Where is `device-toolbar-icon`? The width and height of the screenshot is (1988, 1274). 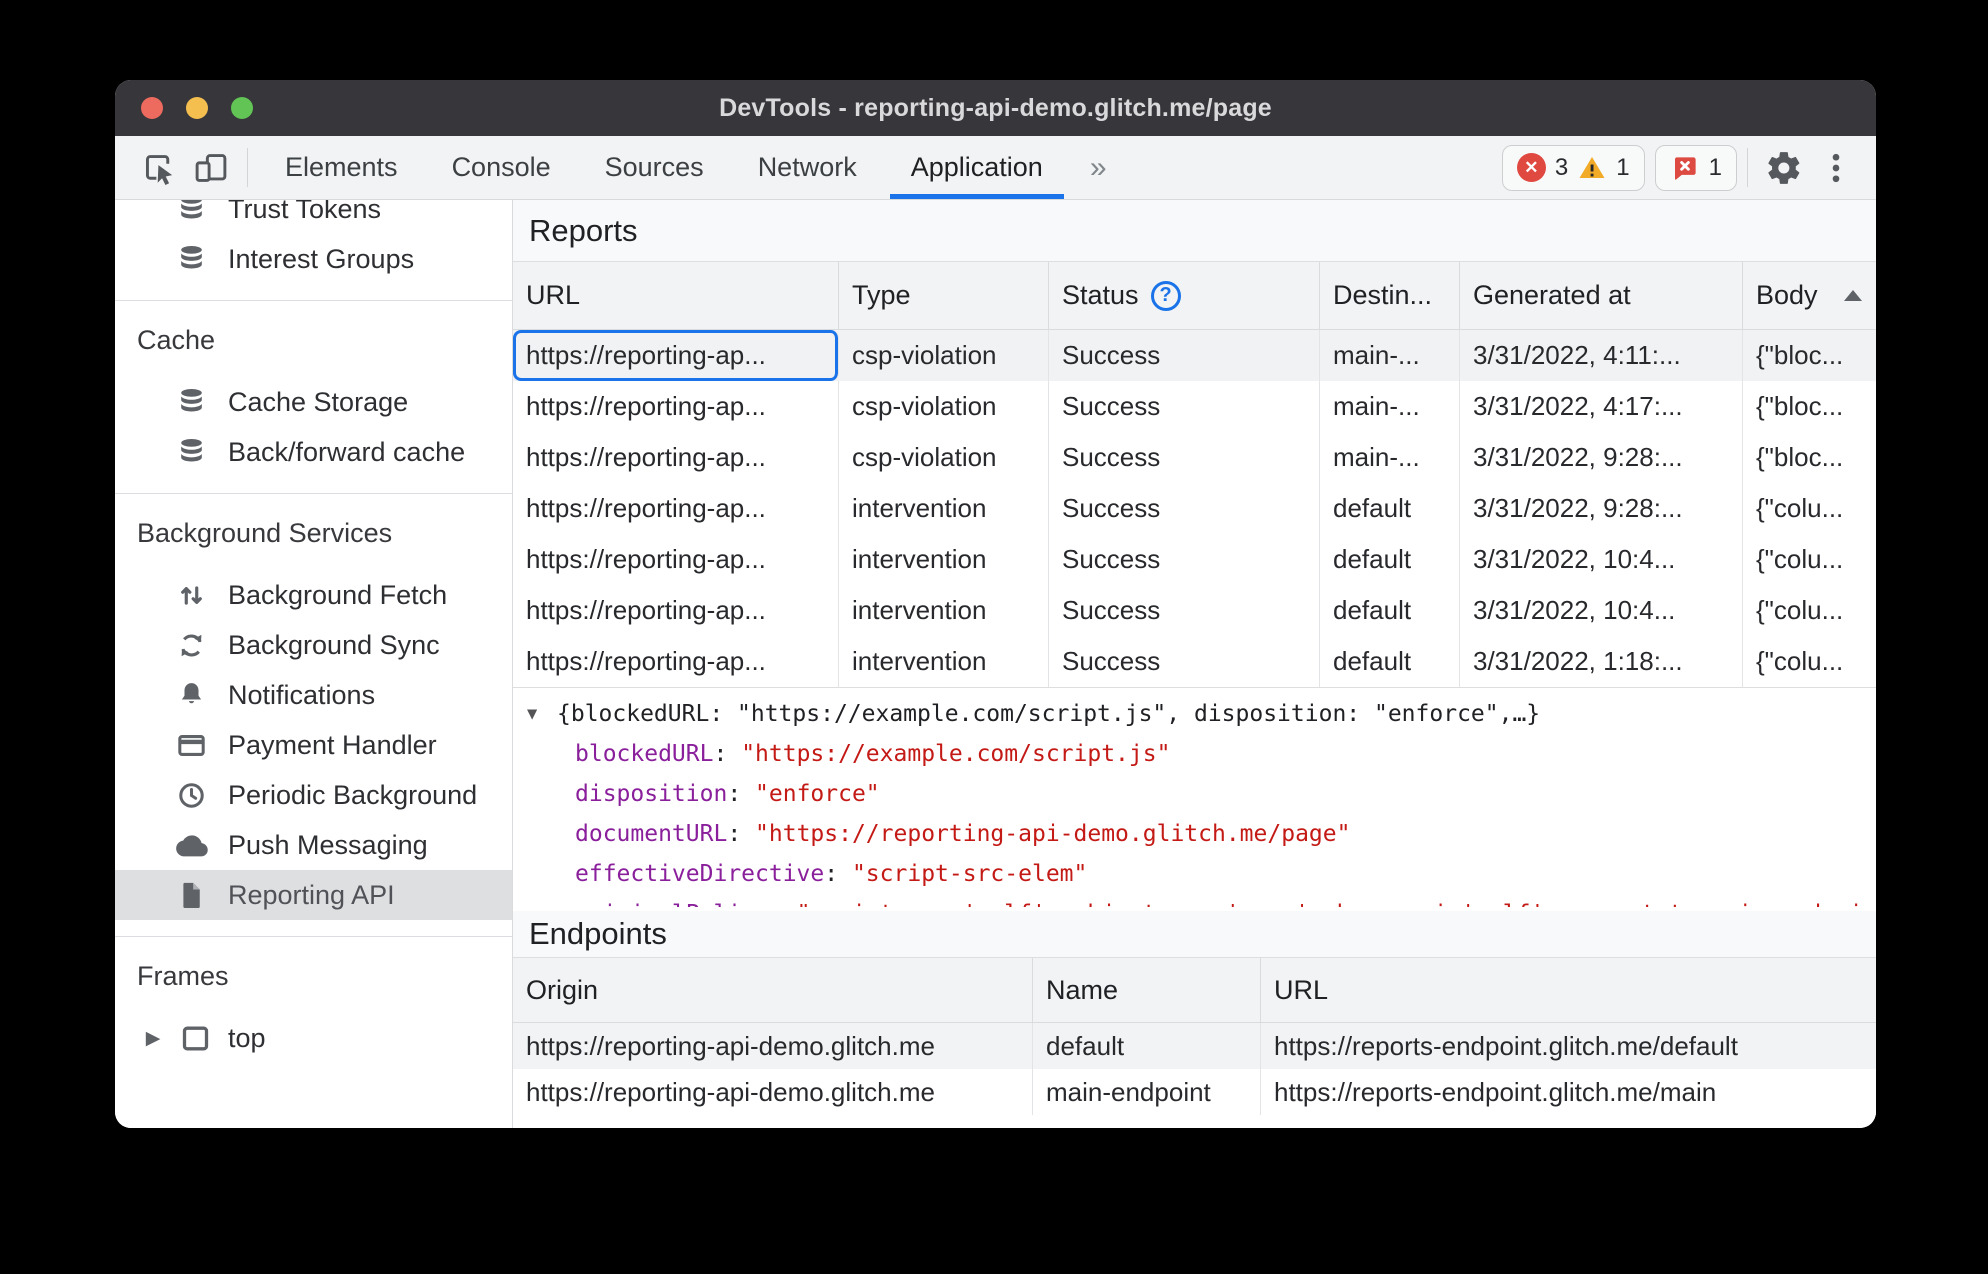 device-toolbar-icon is located at coordinates (211, 167).